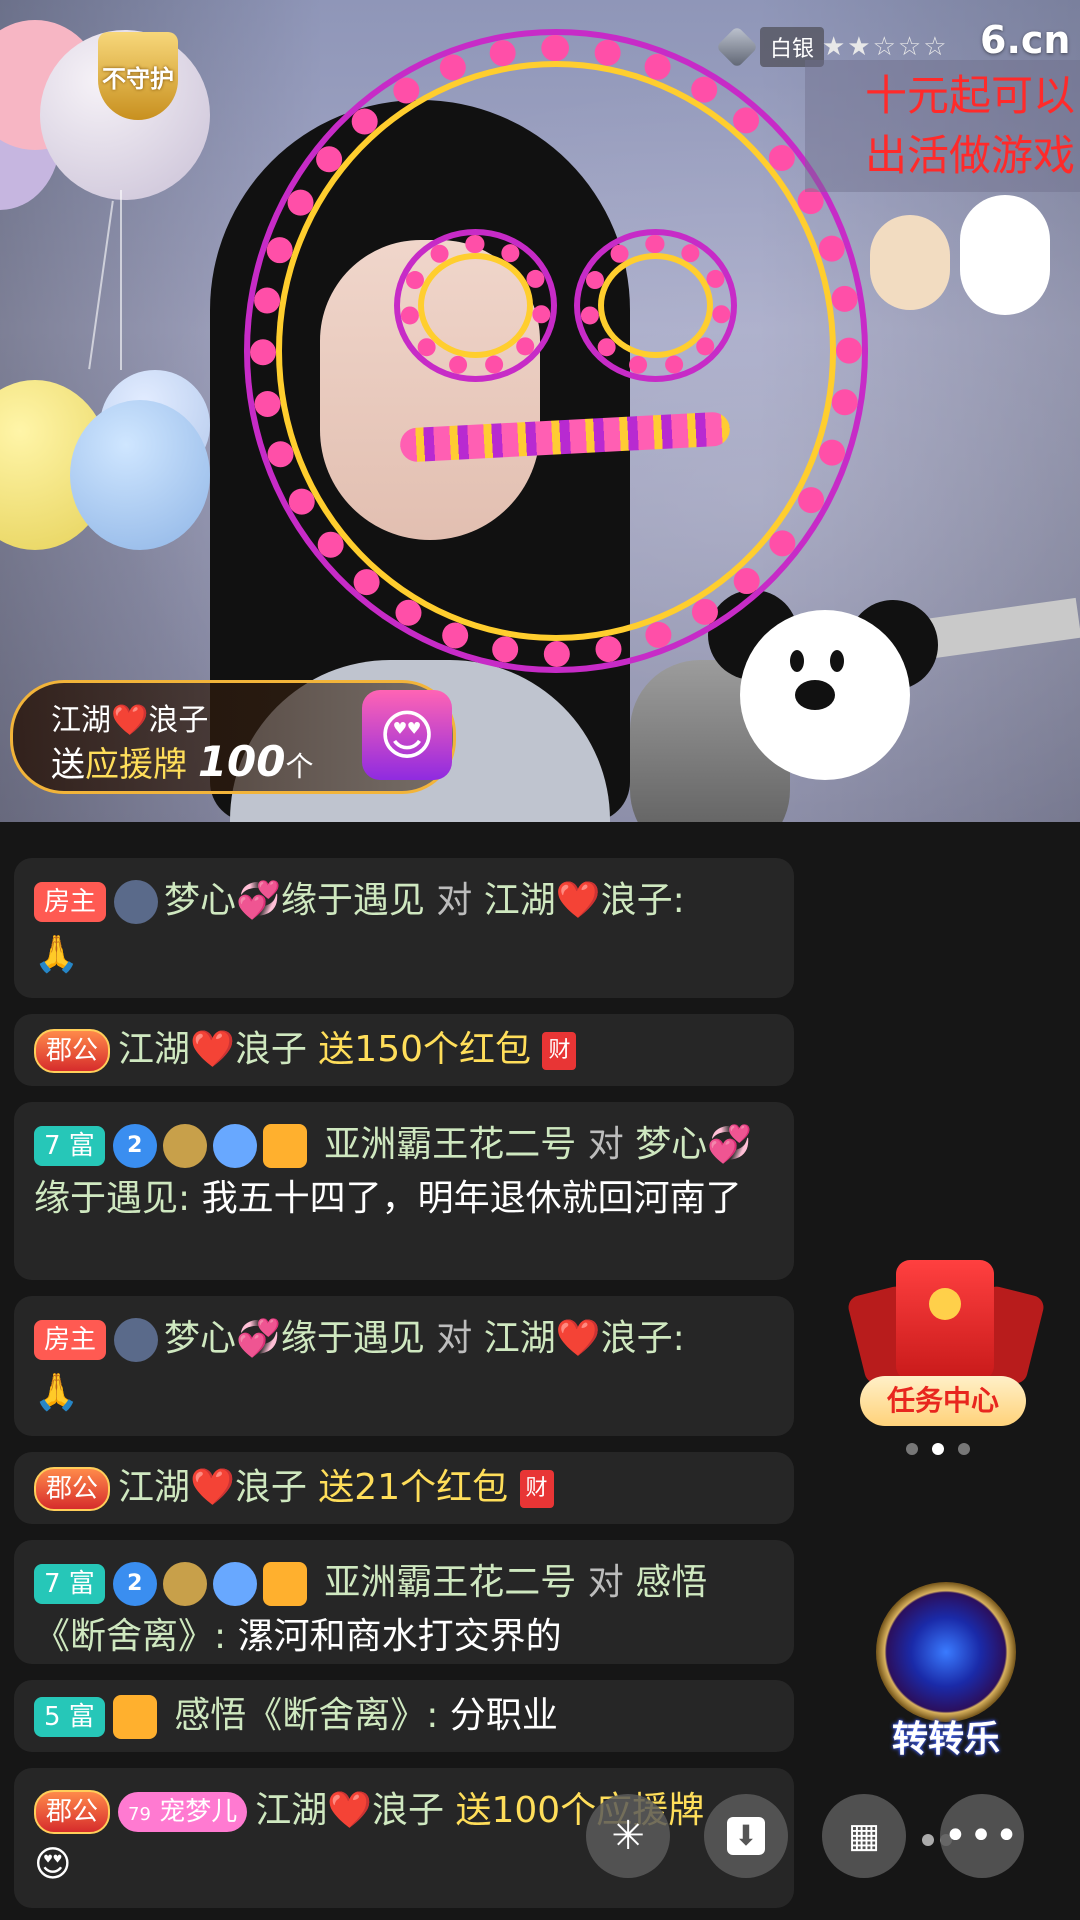  What do you see at coordinates (198, 1812) in the screenshot?
I see `pet-tag-label: 宠梦儿` at bounding box center [198, 1812].